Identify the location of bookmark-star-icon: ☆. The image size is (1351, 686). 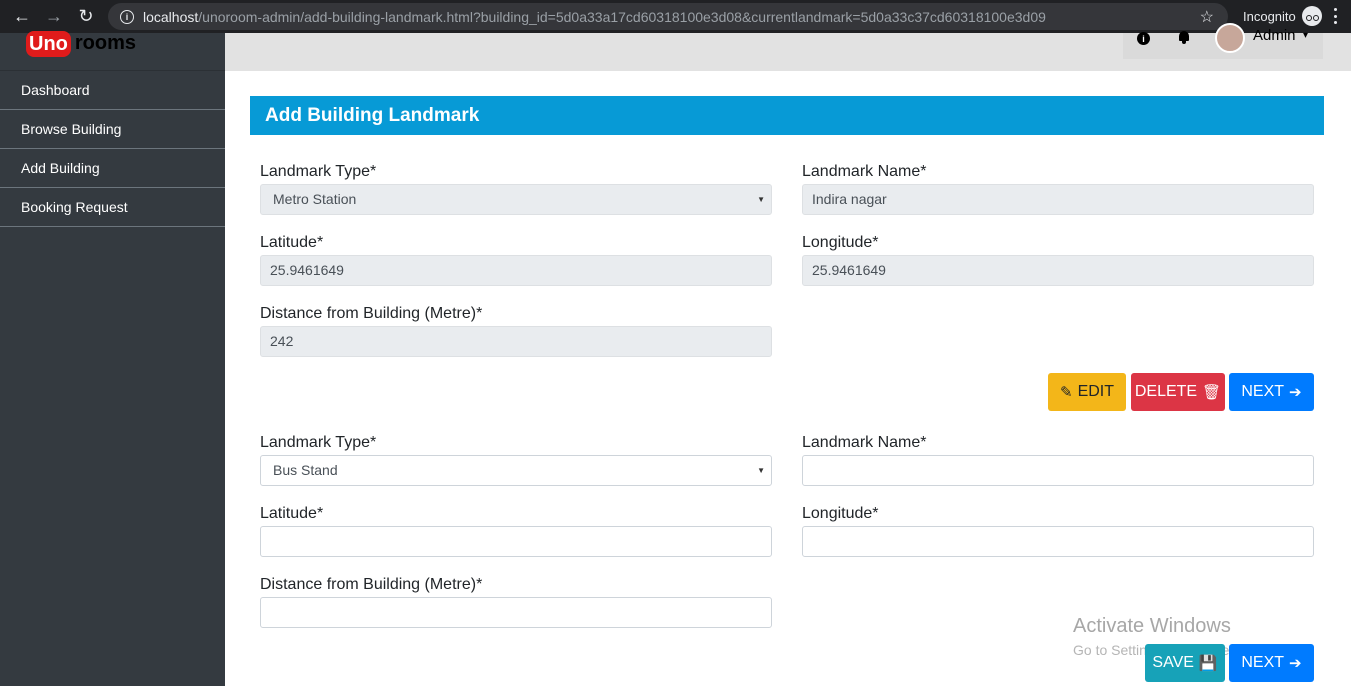
(1207, 17).